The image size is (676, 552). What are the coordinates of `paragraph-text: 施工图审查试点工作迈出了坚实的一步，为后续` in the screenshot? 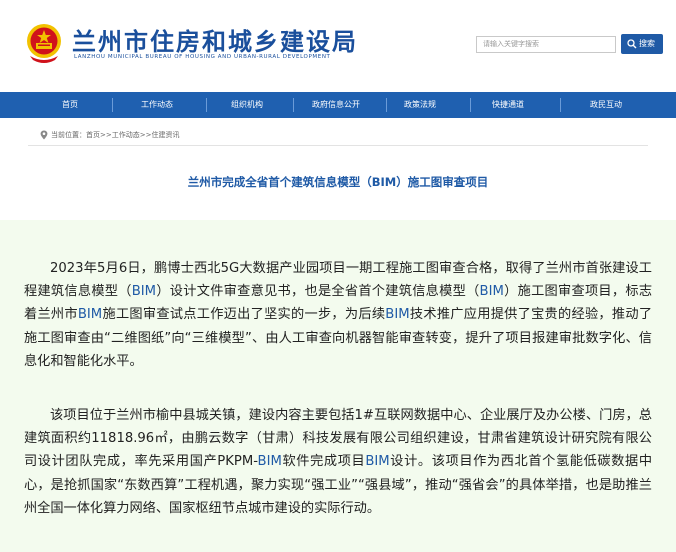 It's located at (244, 315).